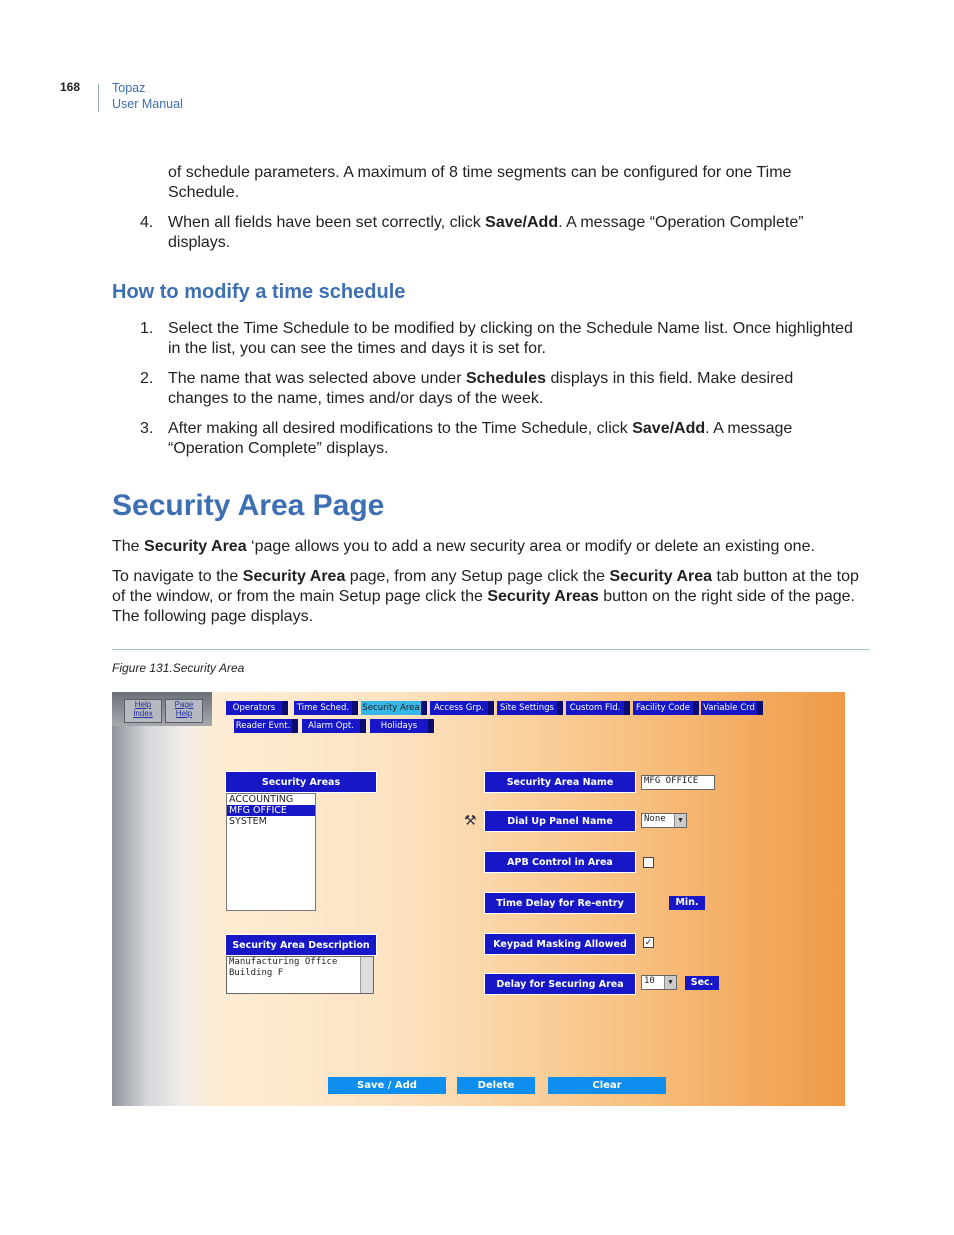  What do you see at coordinates (560, 782) in the screenshot?
I see `security-area-name-label: Security Area Name` at bounding box center [560, 782].